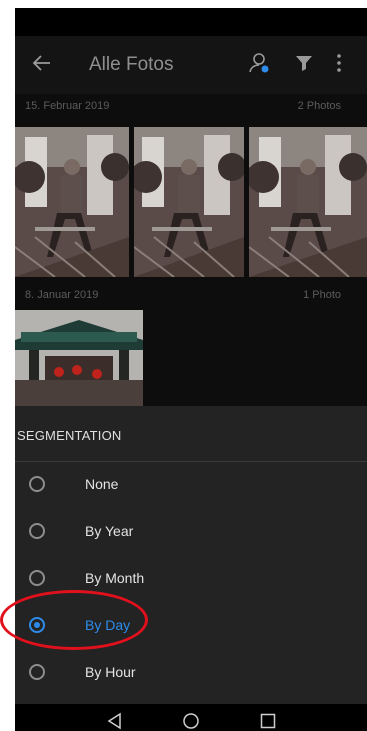 Image resolution: width=367 pixels, height=731 pixels. Describe the element at coordinates (322, 295) in the screenshot. I see `group-count: 1 Photo` at that location.